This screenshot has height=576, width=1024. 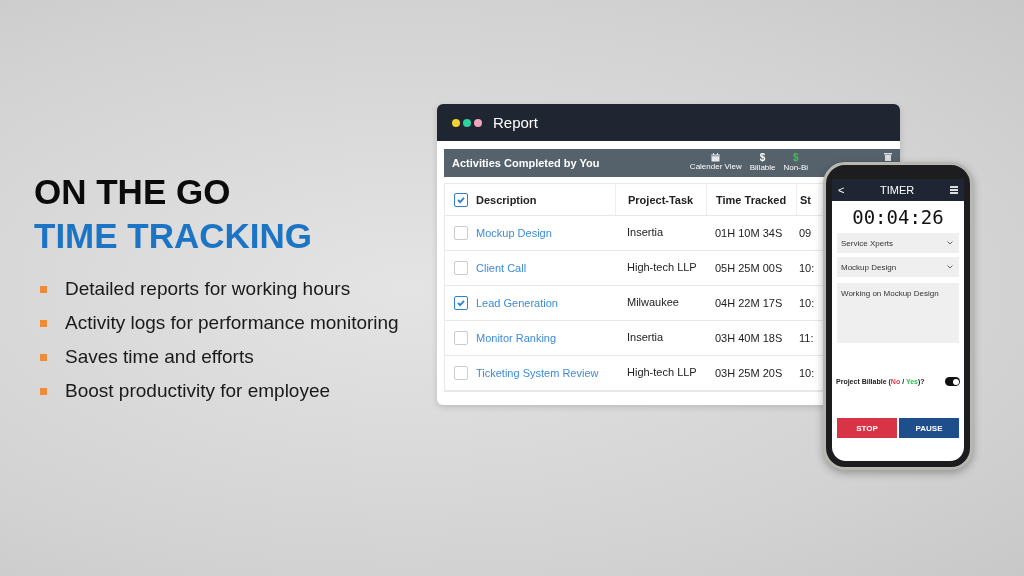 What do you see at coordinates (716, 157) in the screenshot?
I see `calendar-icon` at bounding box center [716, 157].